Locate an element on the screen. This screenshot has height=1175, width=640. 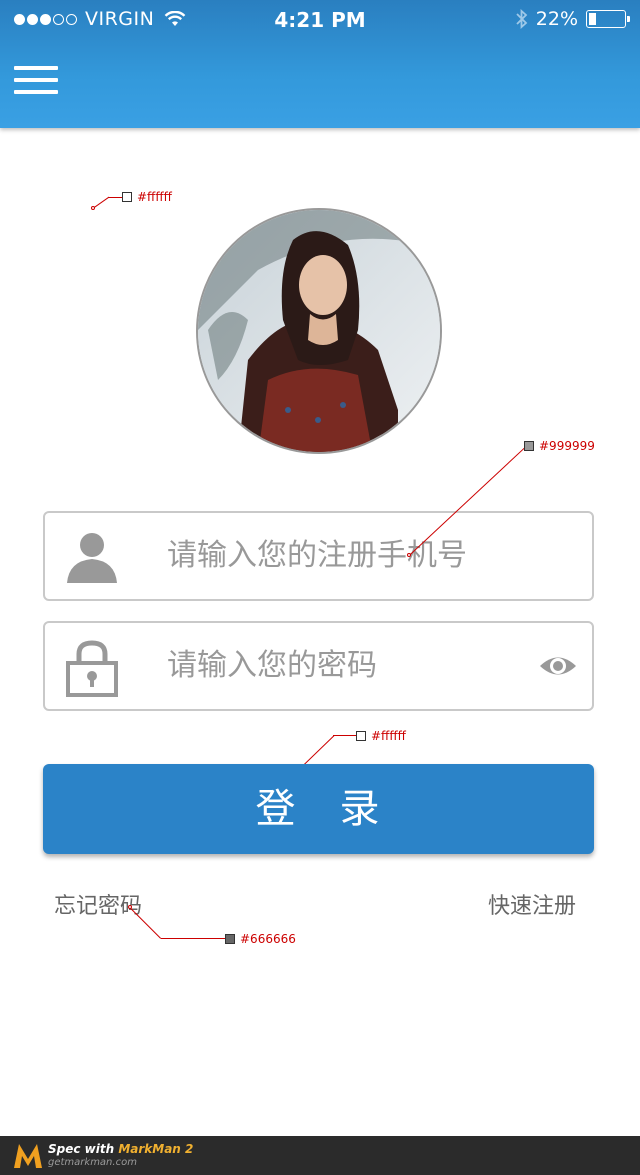
avatar-photo is located at coordinates (319, 331).